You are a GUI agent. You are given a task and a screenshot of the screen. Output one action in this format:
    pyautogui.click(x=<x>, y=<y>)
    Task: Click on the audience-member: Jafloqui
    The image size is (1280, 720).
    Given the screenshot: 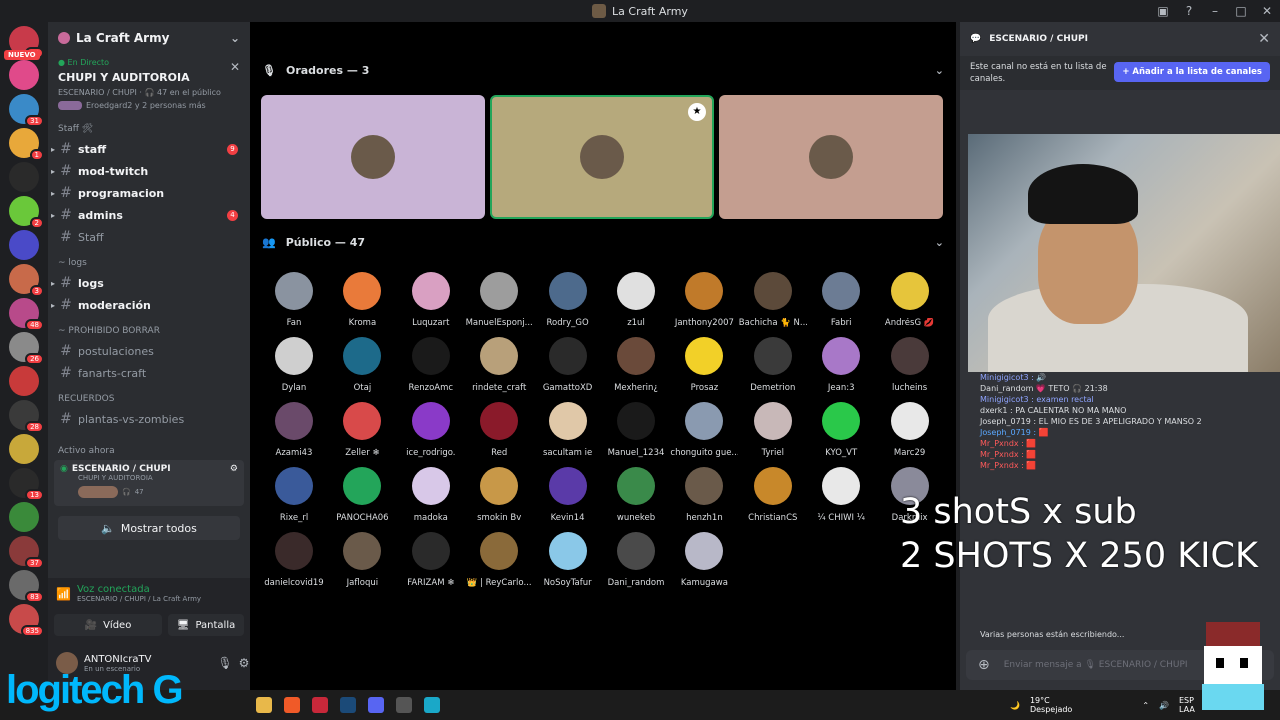 What is the action you would take?
    pyautogui.click(x=362, y=560)
    